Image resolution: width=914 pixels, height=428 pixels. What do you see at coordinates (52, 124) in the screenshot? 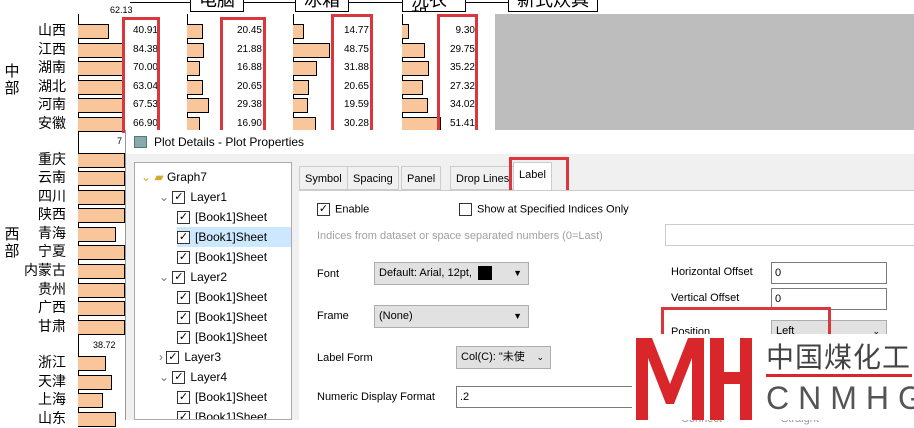
I see `province-label: 安徽` at bounding box center [52, 124].